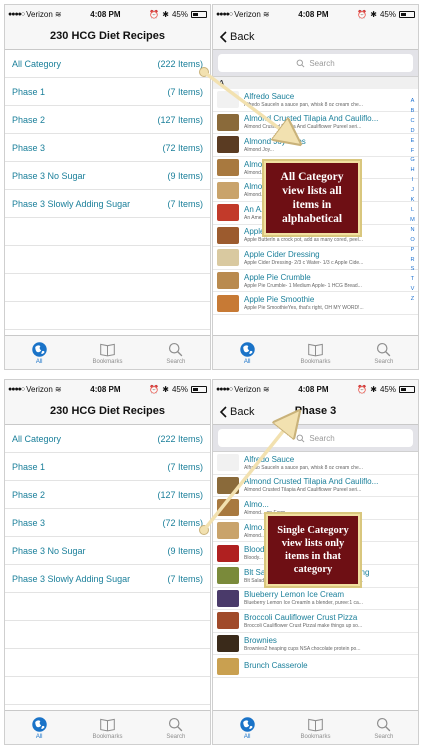 The width and height of the screenshot is (422, 750). What do you see at coordinates (373, 389) in the screenshot?
I see `bluetooth-icon: ✱` at bounding box center [373, 389].